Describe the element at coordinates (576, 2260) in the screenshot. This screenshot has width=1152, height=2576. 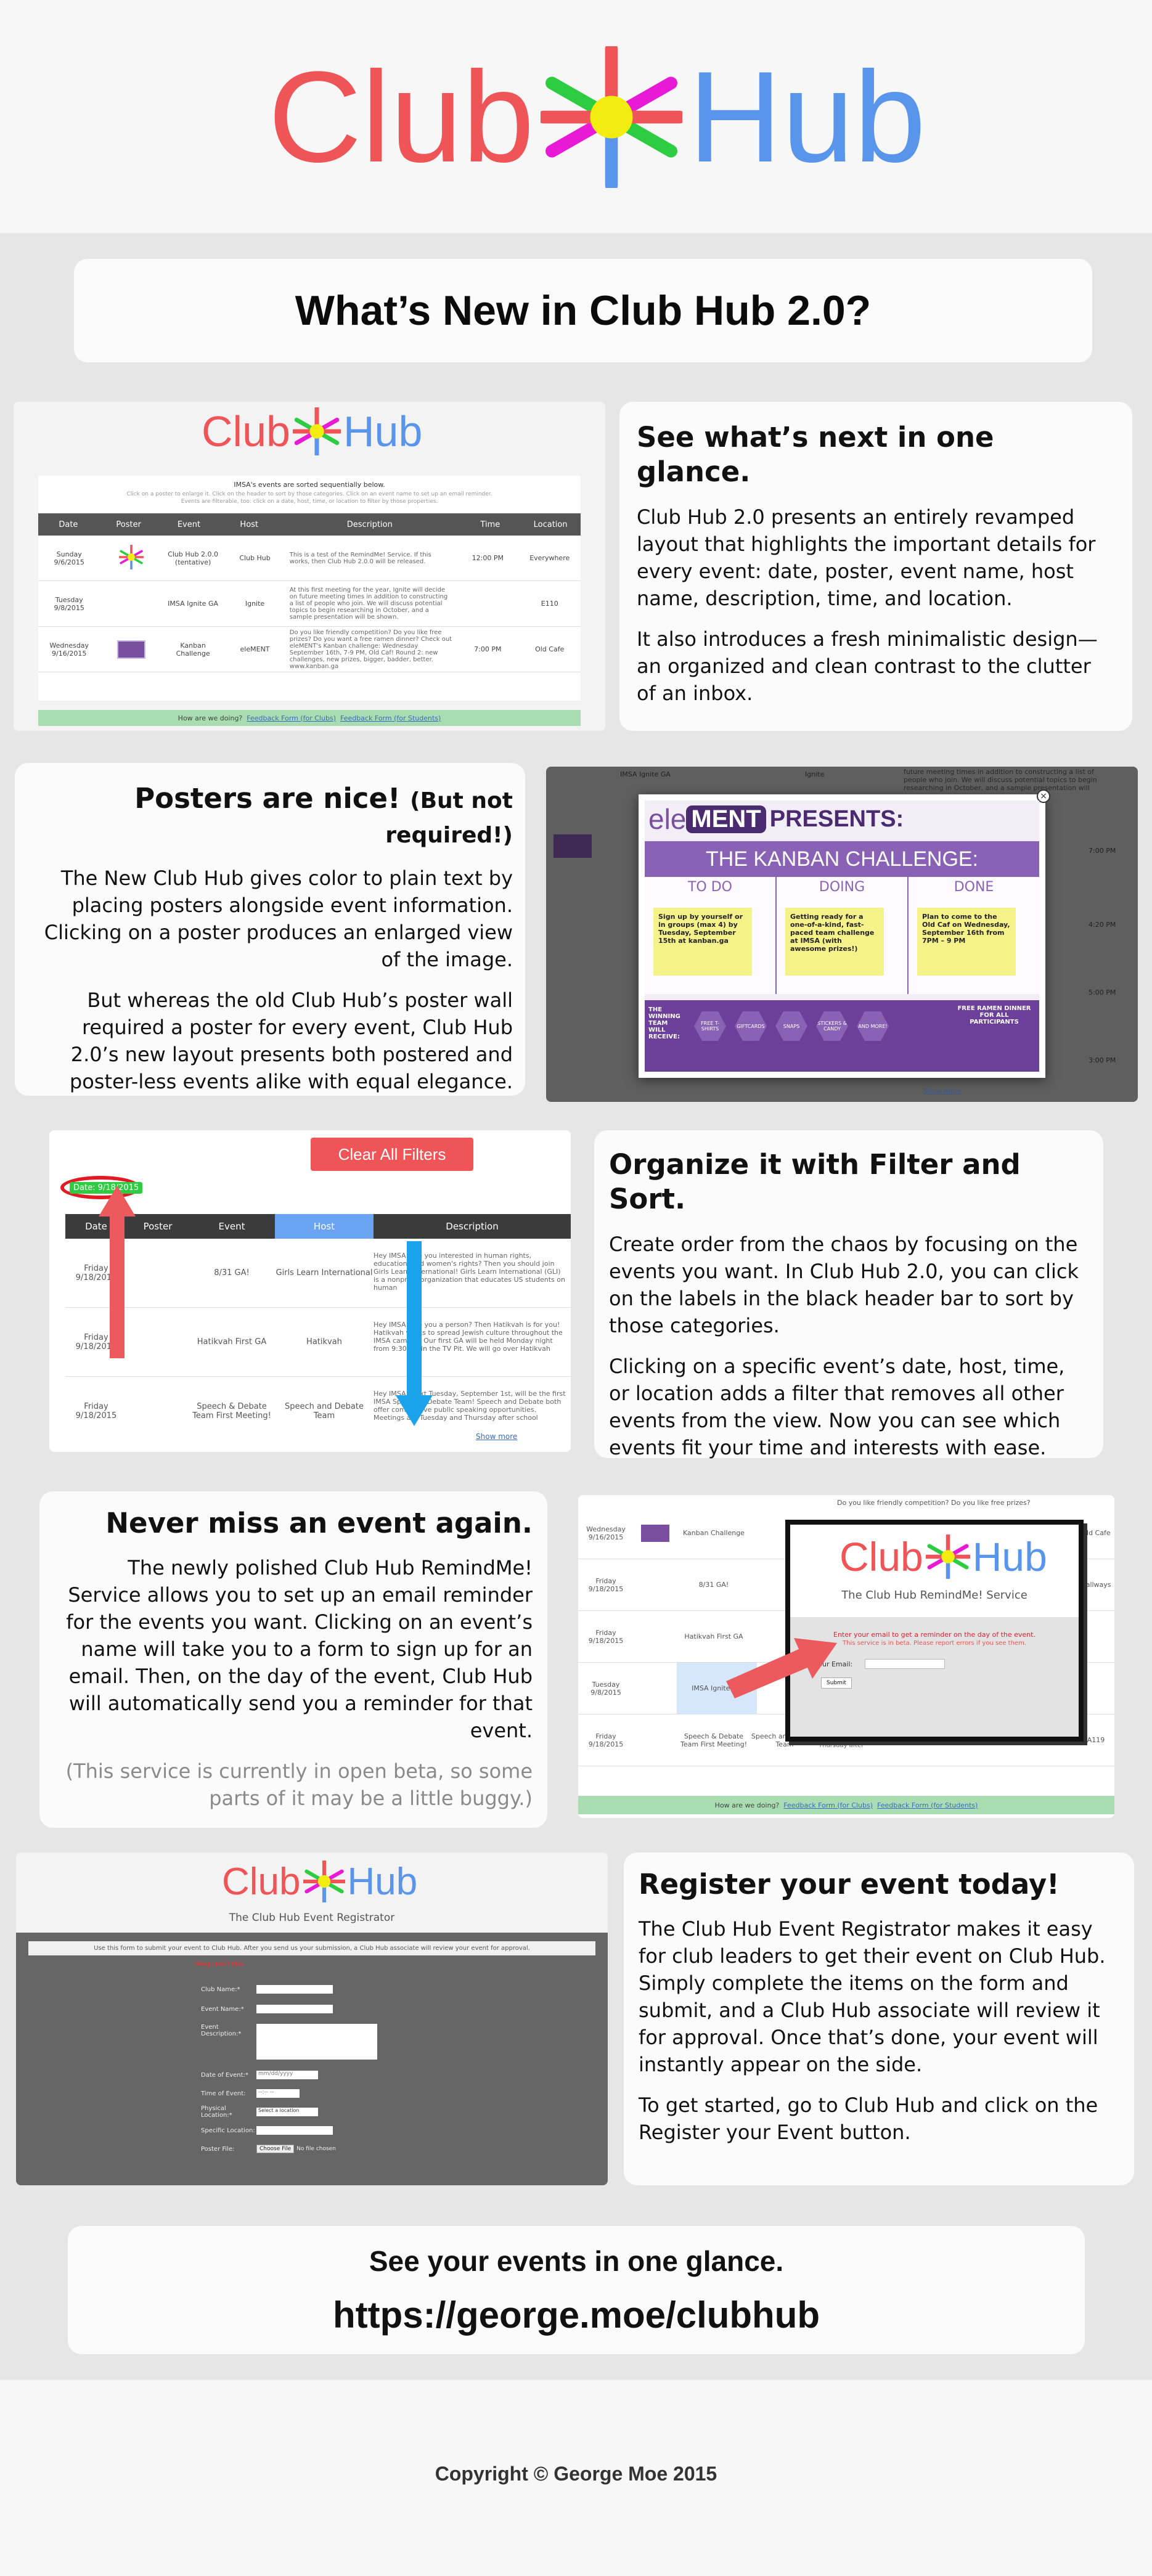
I see `footer-tagline: See your events in one glance.` at that location.